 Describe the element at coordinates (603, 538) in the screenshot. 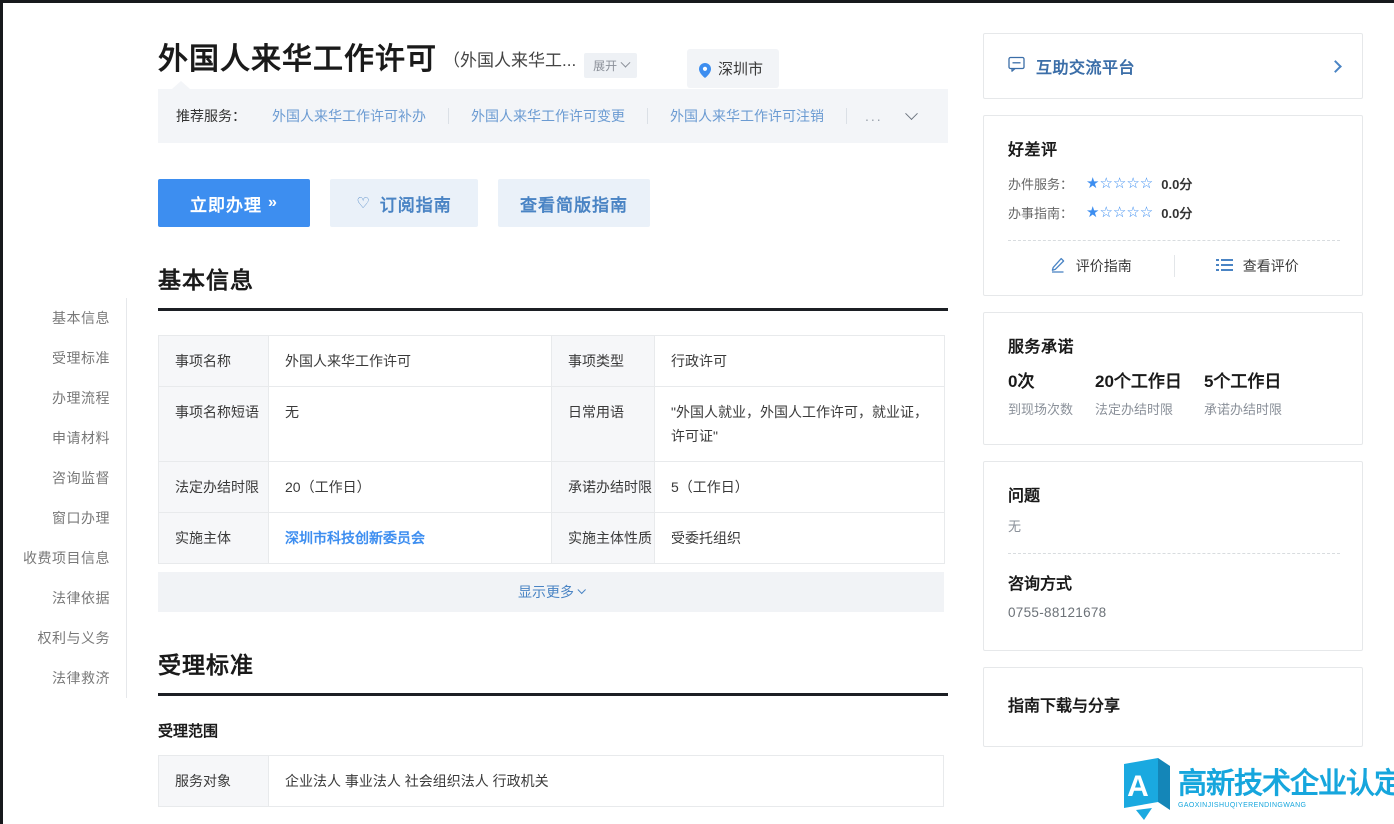

I see `table-cell-key: 实施主体性质` at that location.